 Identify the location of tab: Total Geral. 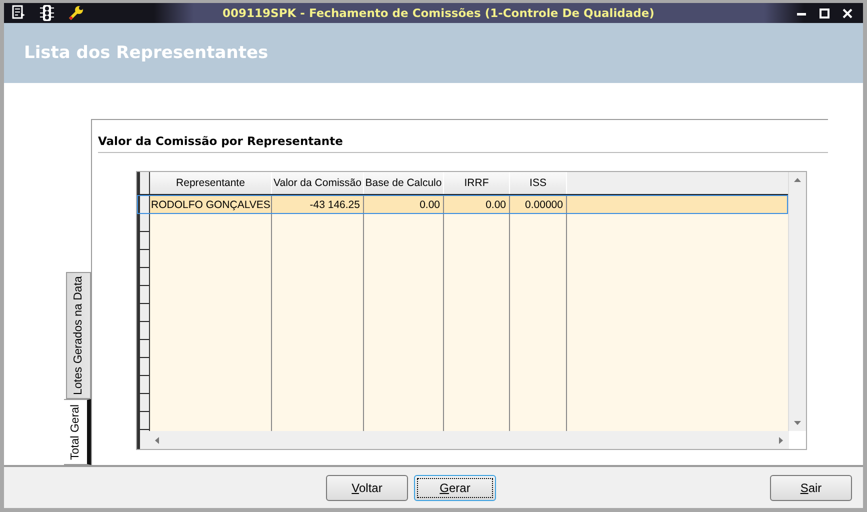
(77, 432).